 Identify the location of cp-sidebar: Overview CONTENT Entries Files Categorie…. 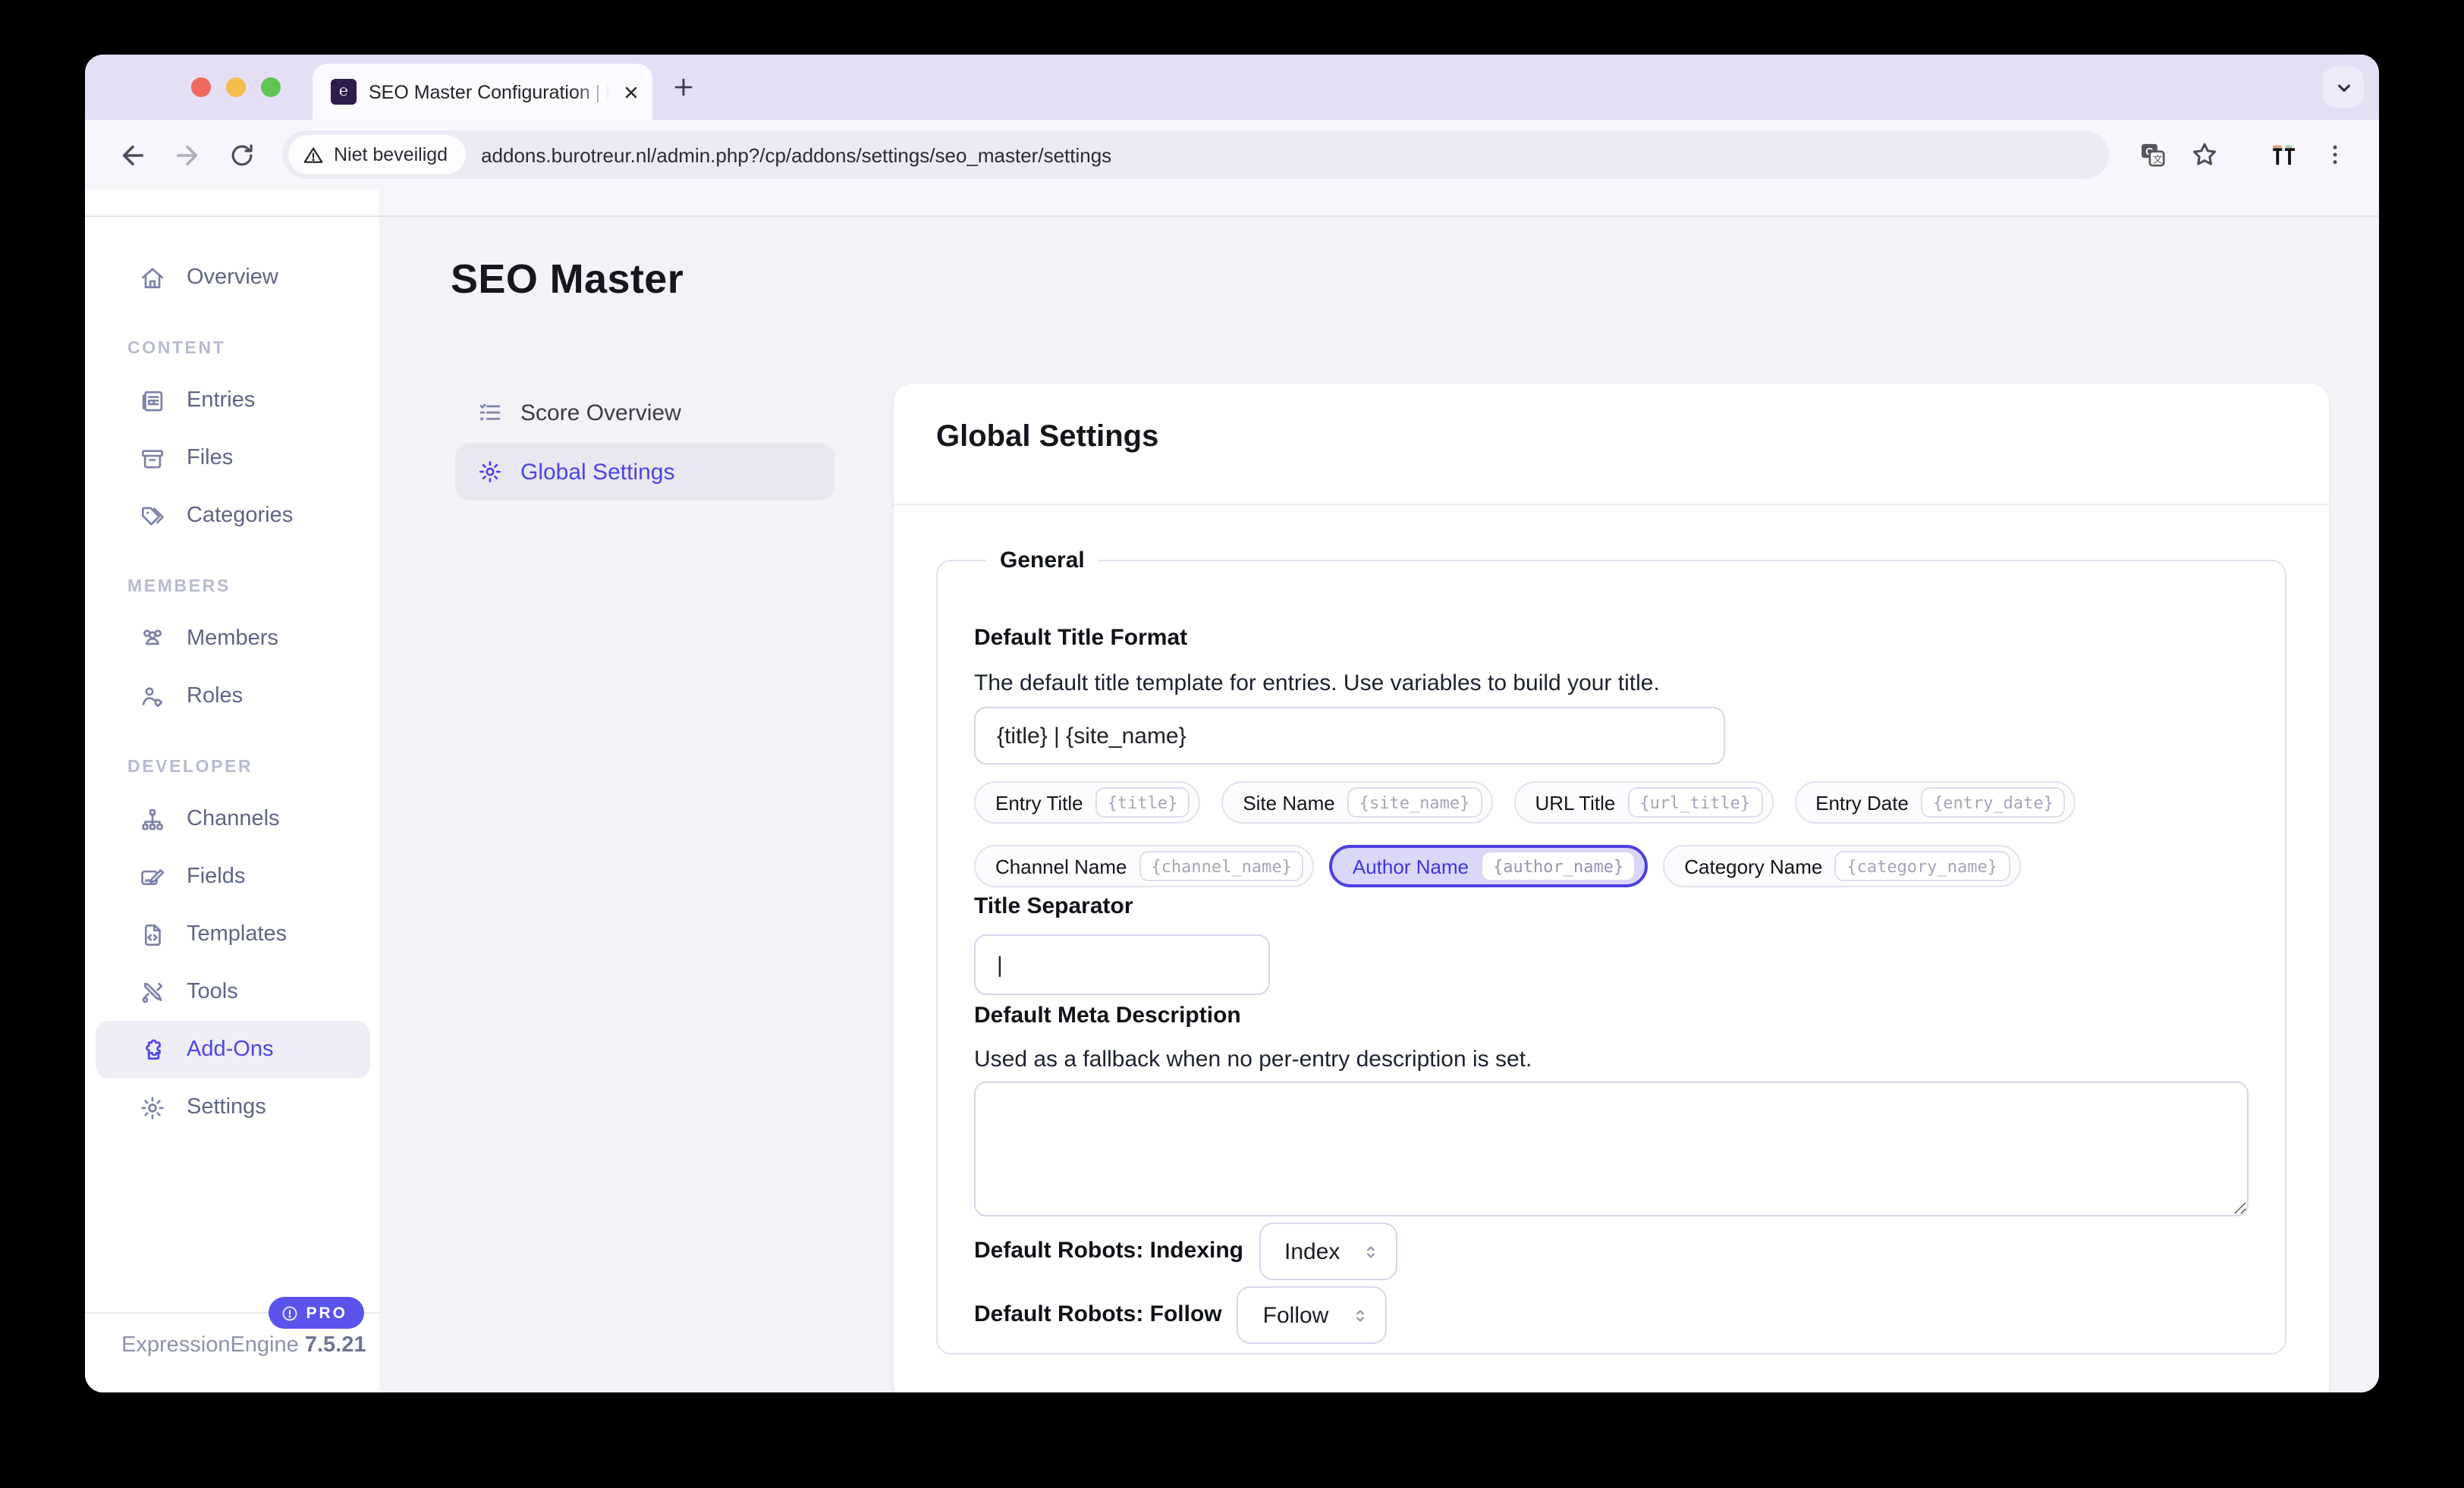
(232, 791).